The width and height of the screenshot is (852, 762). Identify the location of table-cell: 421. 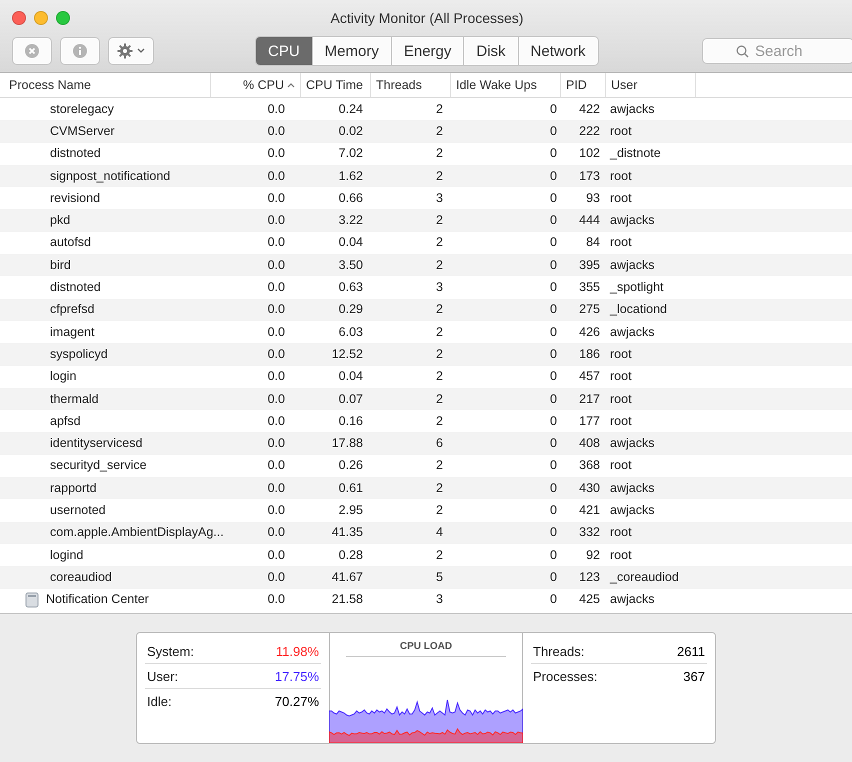
(589, 510).